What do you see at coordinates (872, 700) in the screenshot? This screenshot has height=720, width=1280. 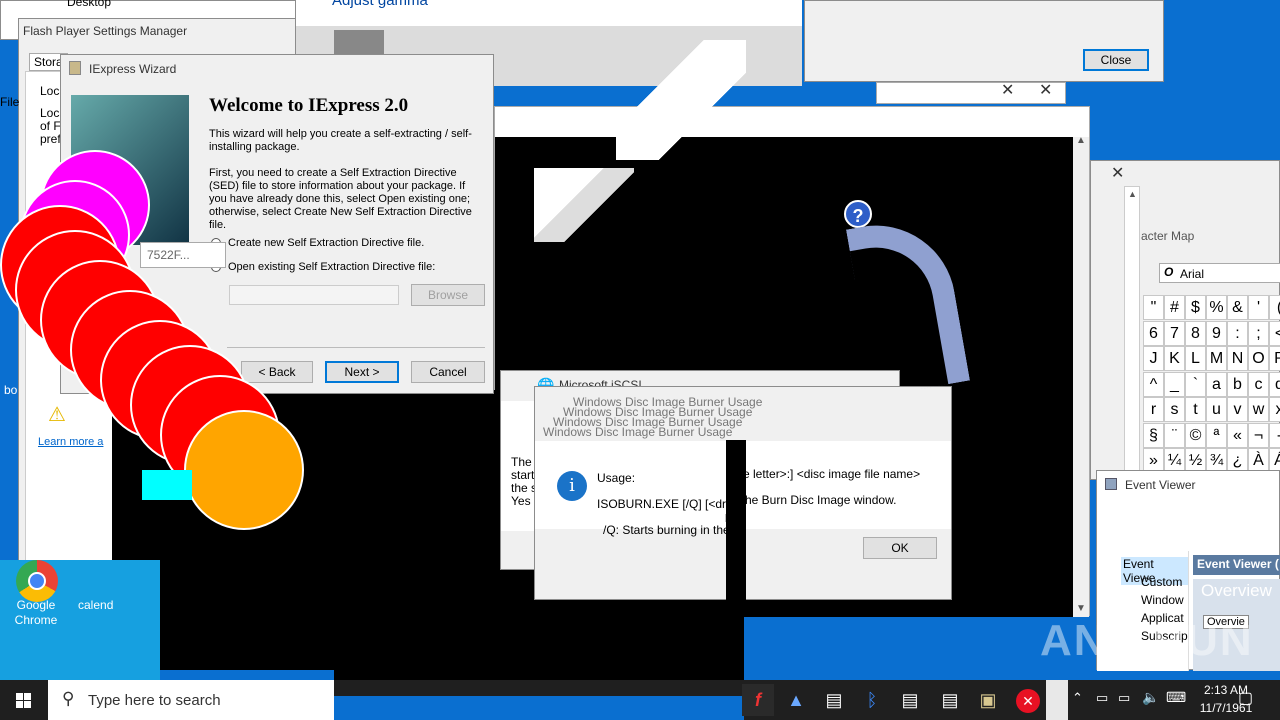 I see `bluetooth-task-icon: ᛒ` at bounding box center [872, 700].